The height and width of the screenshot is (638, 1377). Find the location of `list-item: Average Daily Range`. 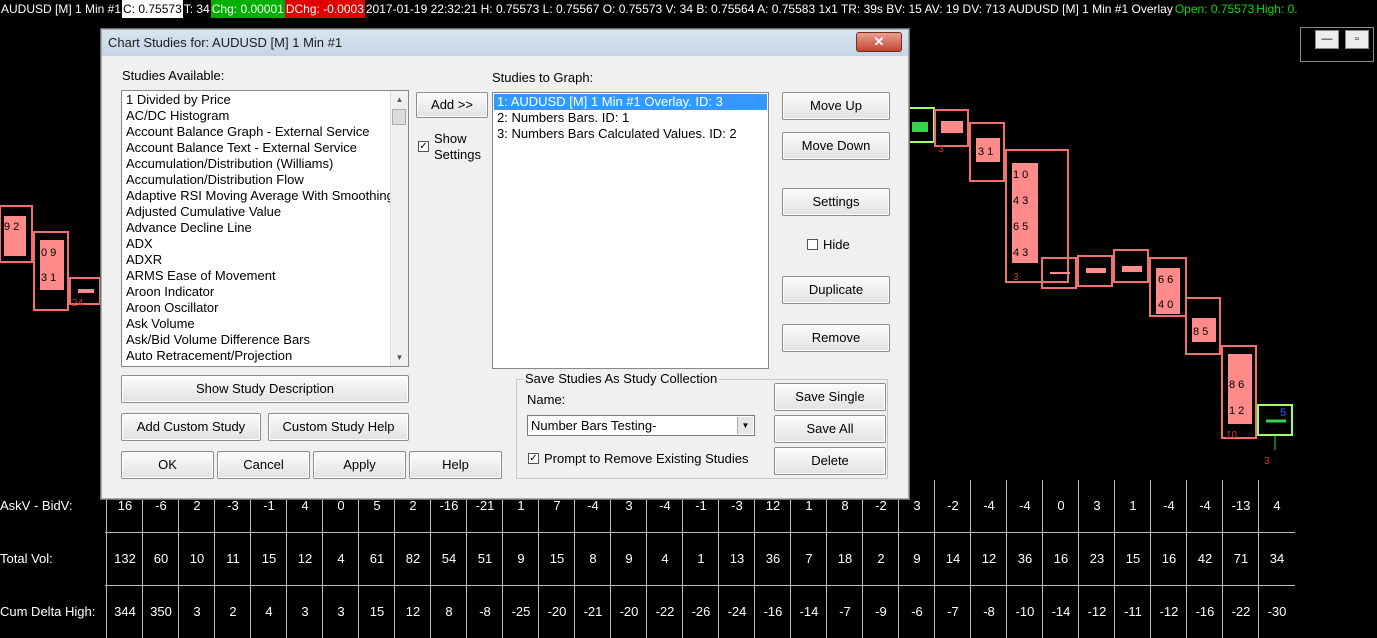

list-item: Average Daily Range is located at coordinates (257, 365).